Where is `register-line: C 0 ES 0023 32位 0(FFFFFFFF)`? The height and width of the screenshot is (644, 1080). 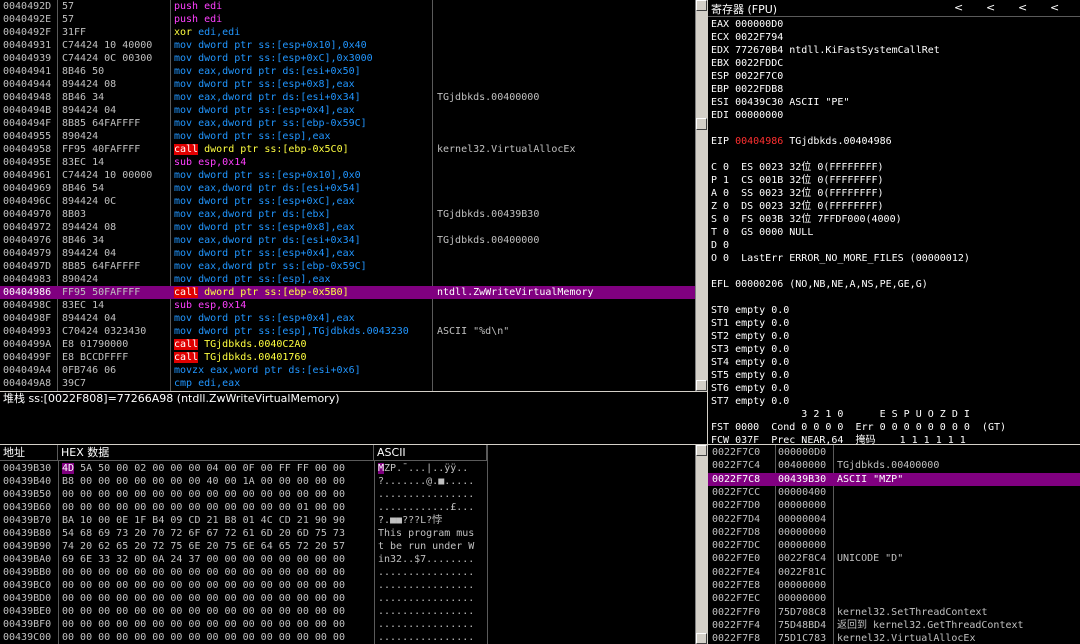
register-line: C 0 ES 0023 32位 0(FFFFFFFF) is located at coordinates (895, 167).